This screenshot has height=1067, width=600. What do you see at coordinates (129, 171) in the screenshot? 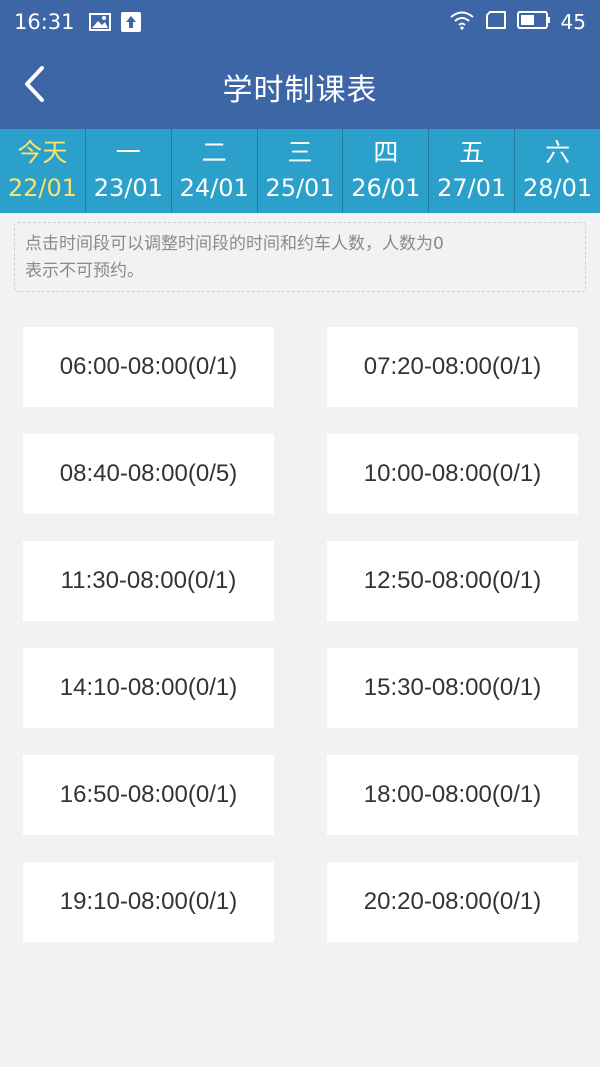
I see `day-tab-1: 一 23/01` at bounding box center [129, 171].